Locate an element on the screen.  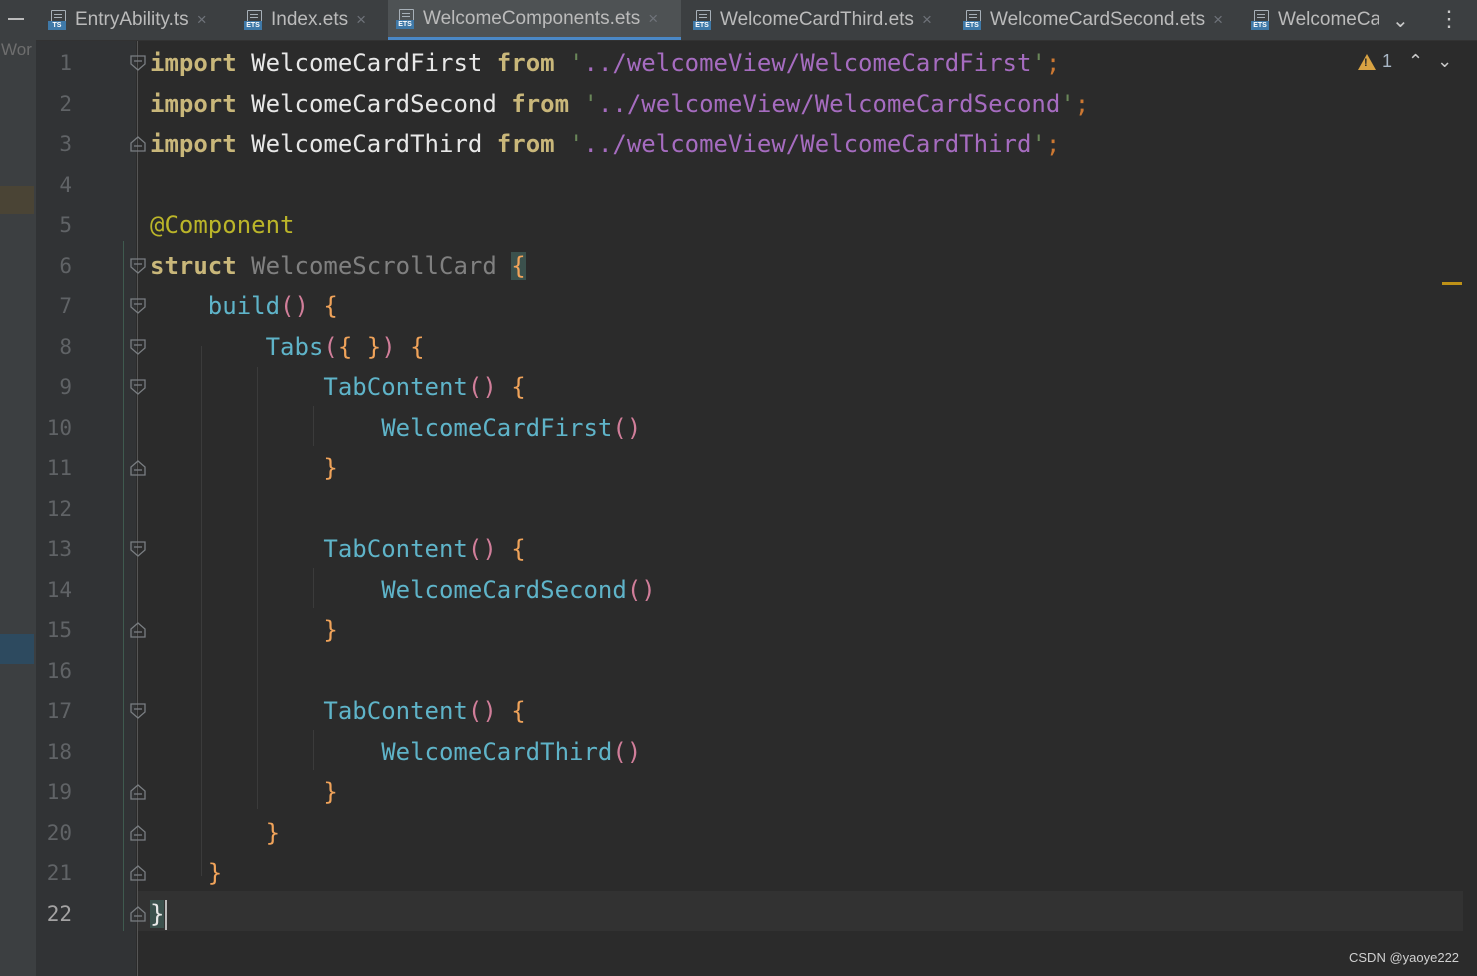
kebab-menu-icon: ⋮ is located at coordinates (1449, 19).